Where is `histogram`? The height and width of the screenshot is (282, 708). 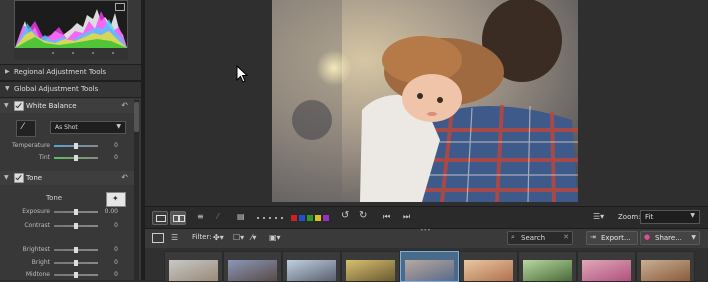 histogram is located at coordinates (71, 24).